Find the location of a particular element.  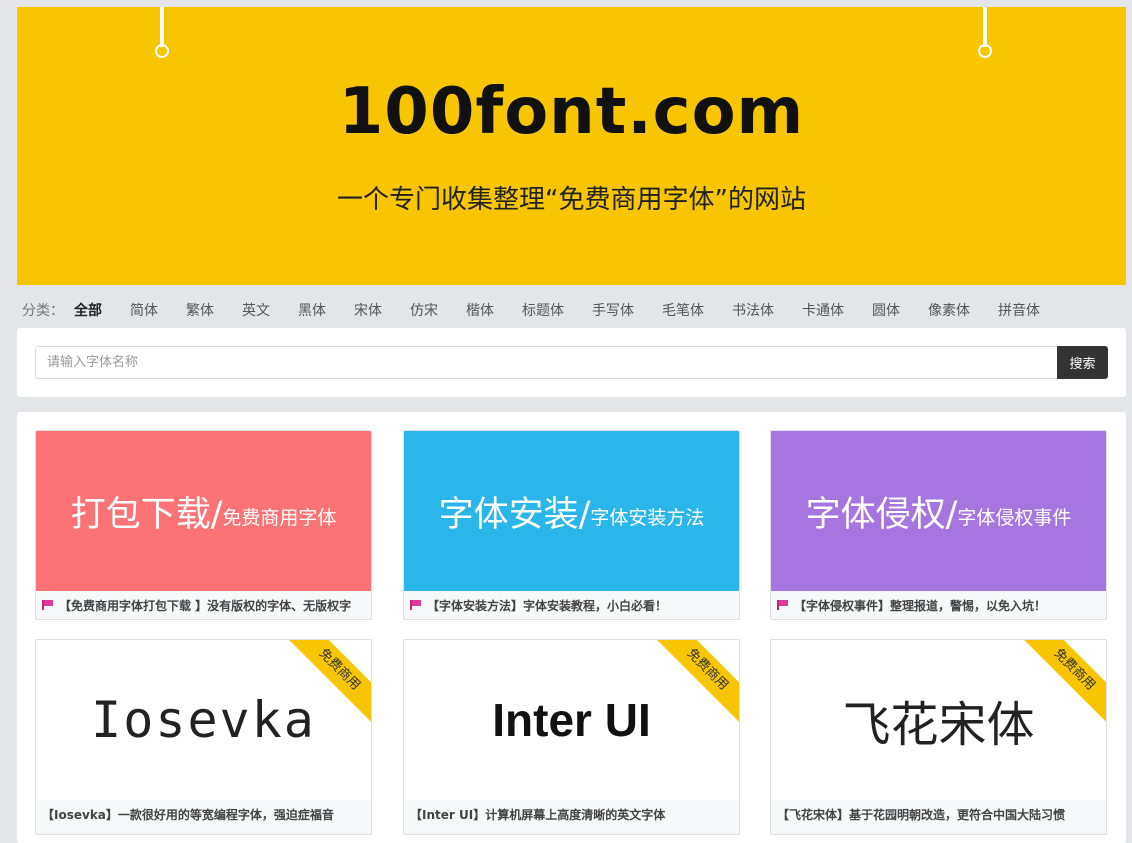

font-card-inter-ui: Inter UI 免费商用 【Inter UI】计算机屏幕上高度清晰的英文字体 is located at coordinates (571, 737).